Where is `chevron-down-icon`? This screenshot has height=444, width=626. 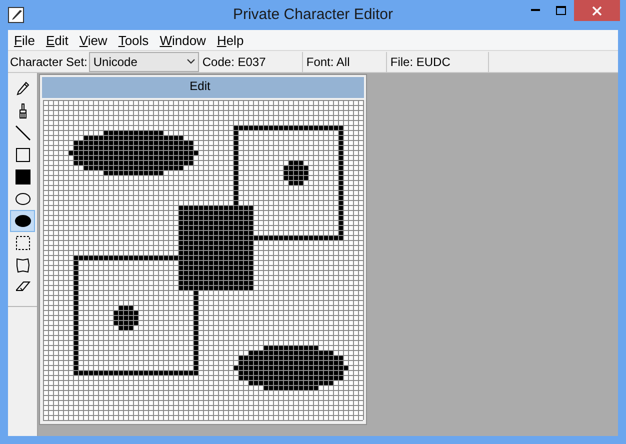
chevron-down-icon is located at coordinates (191, 61).